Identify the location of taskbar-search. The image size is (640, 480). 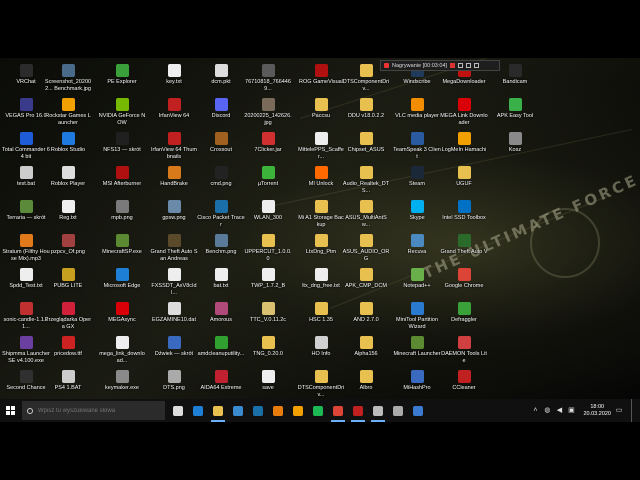
(93, 410).